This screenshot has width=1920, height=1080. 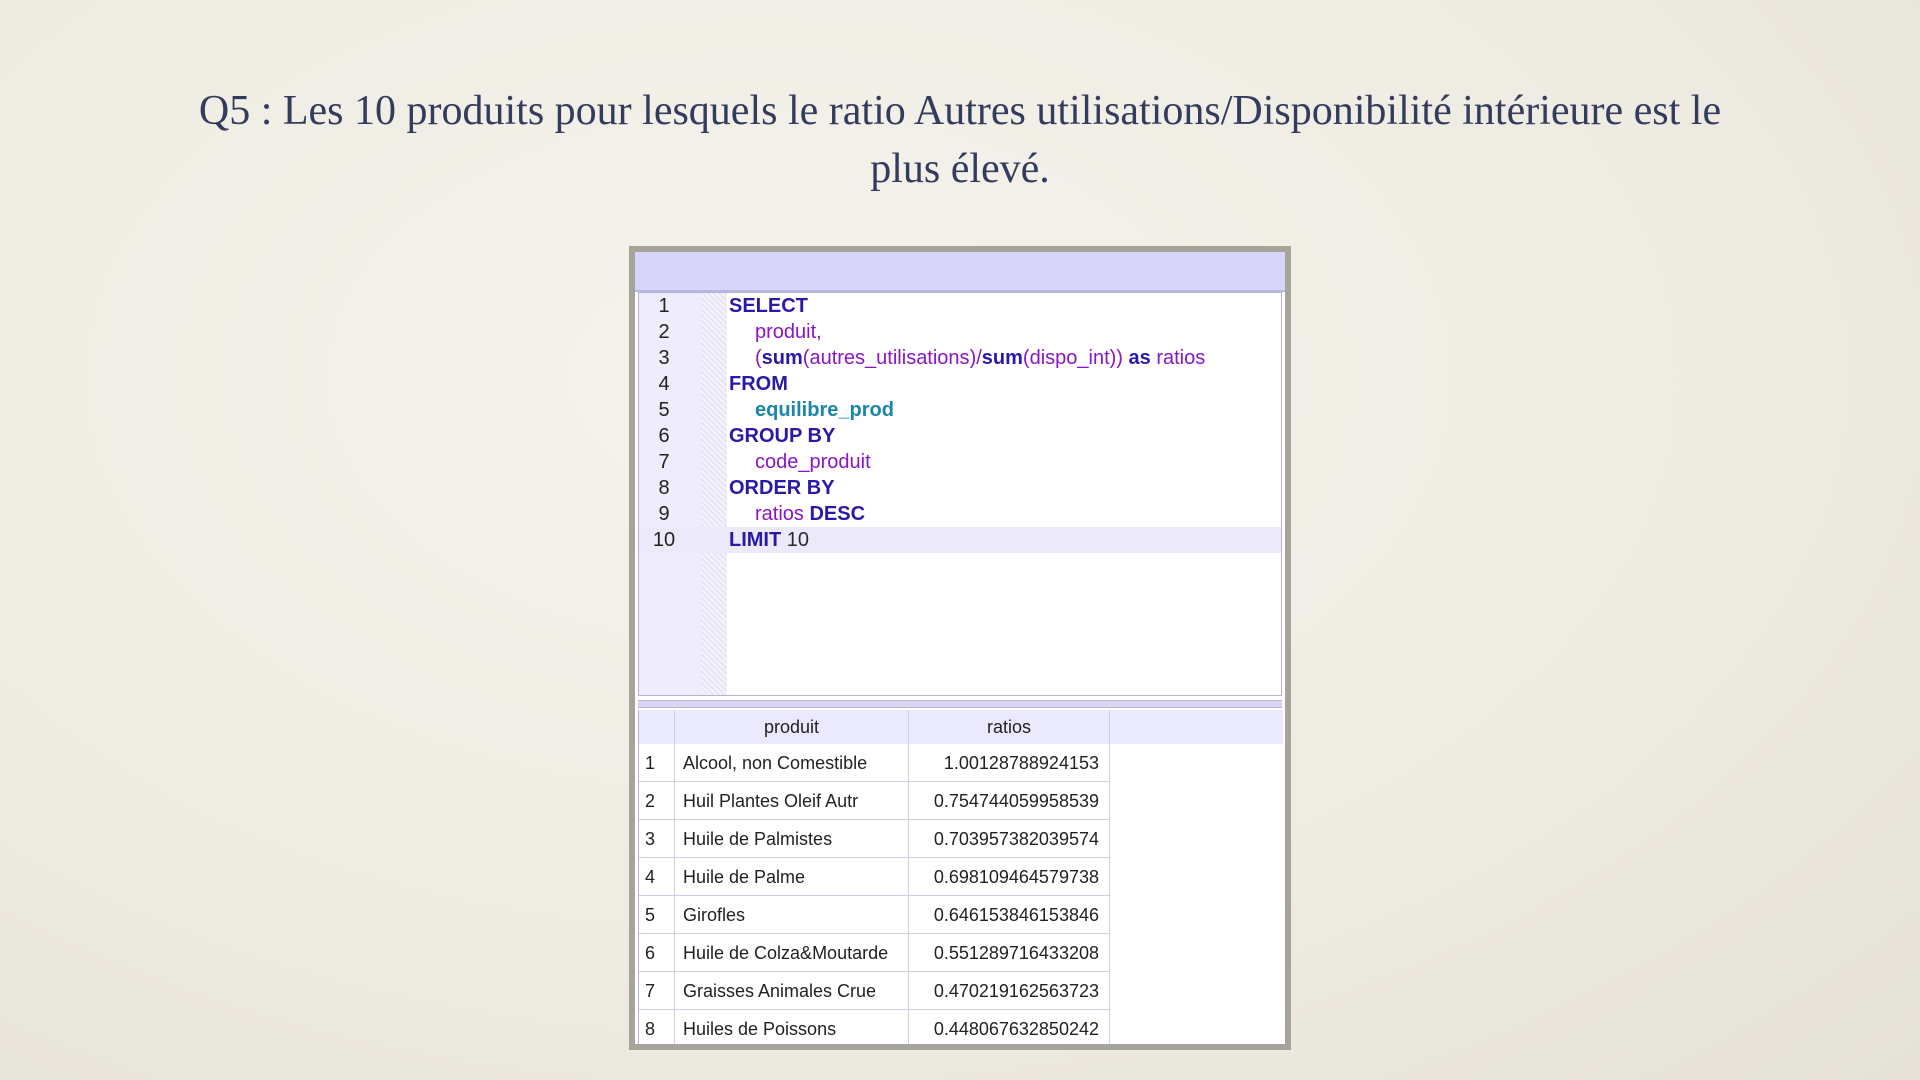 I want to click on table-row: 4 Huile de Palme 0.698109464579738, so click(x=961, y=877).